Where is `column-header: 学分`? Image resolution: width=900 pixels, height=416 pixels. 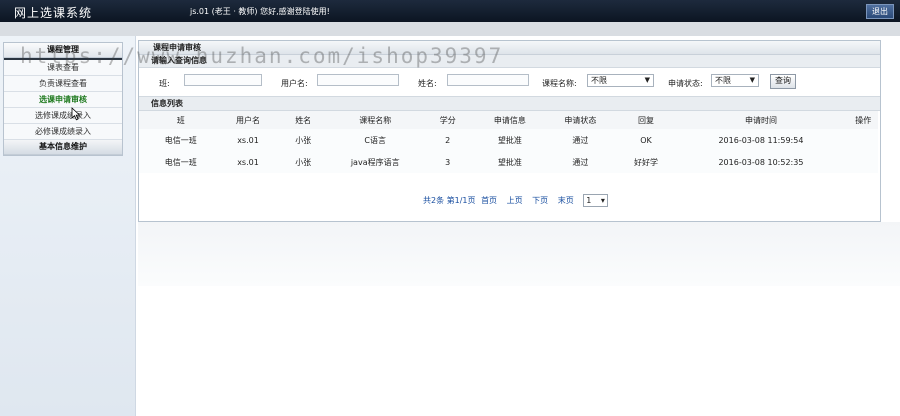
column-header: 学分 is located at coordinates (447, 120).